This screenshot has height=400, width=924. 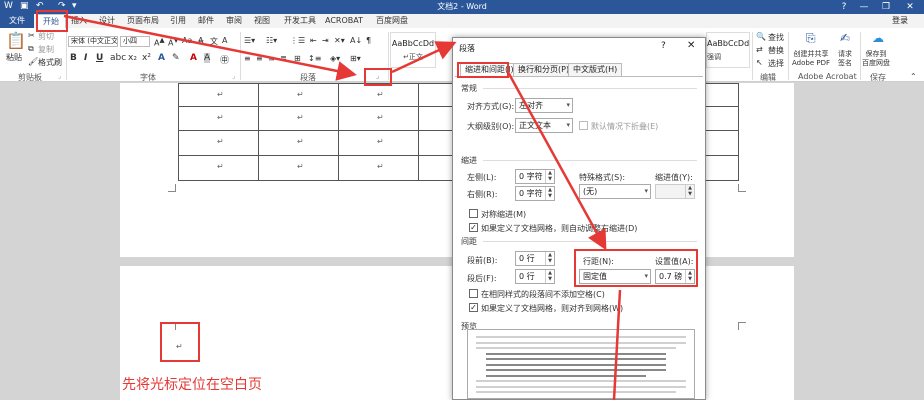 What do you see at coordinates (210, 47) in the screenshot?
I see `arrow-home-to-launcher` at bounding box center [210, 47].